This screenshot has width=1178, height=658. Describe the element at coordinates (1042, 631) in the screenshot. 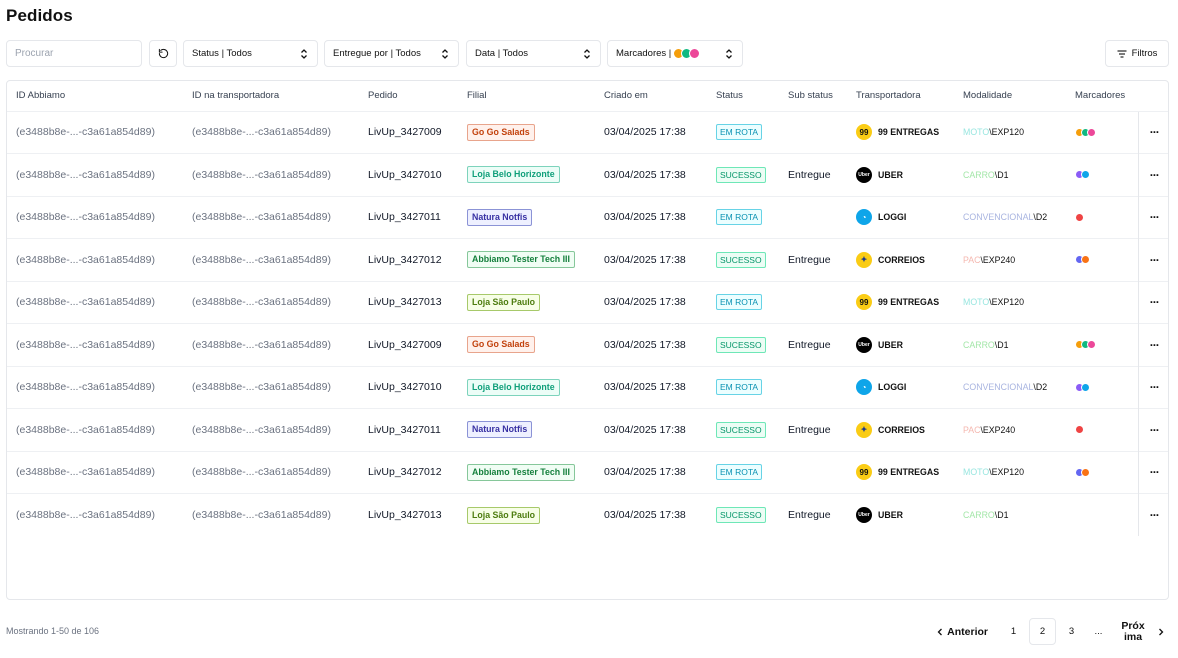

I see `page-2-button: 2` at that location.